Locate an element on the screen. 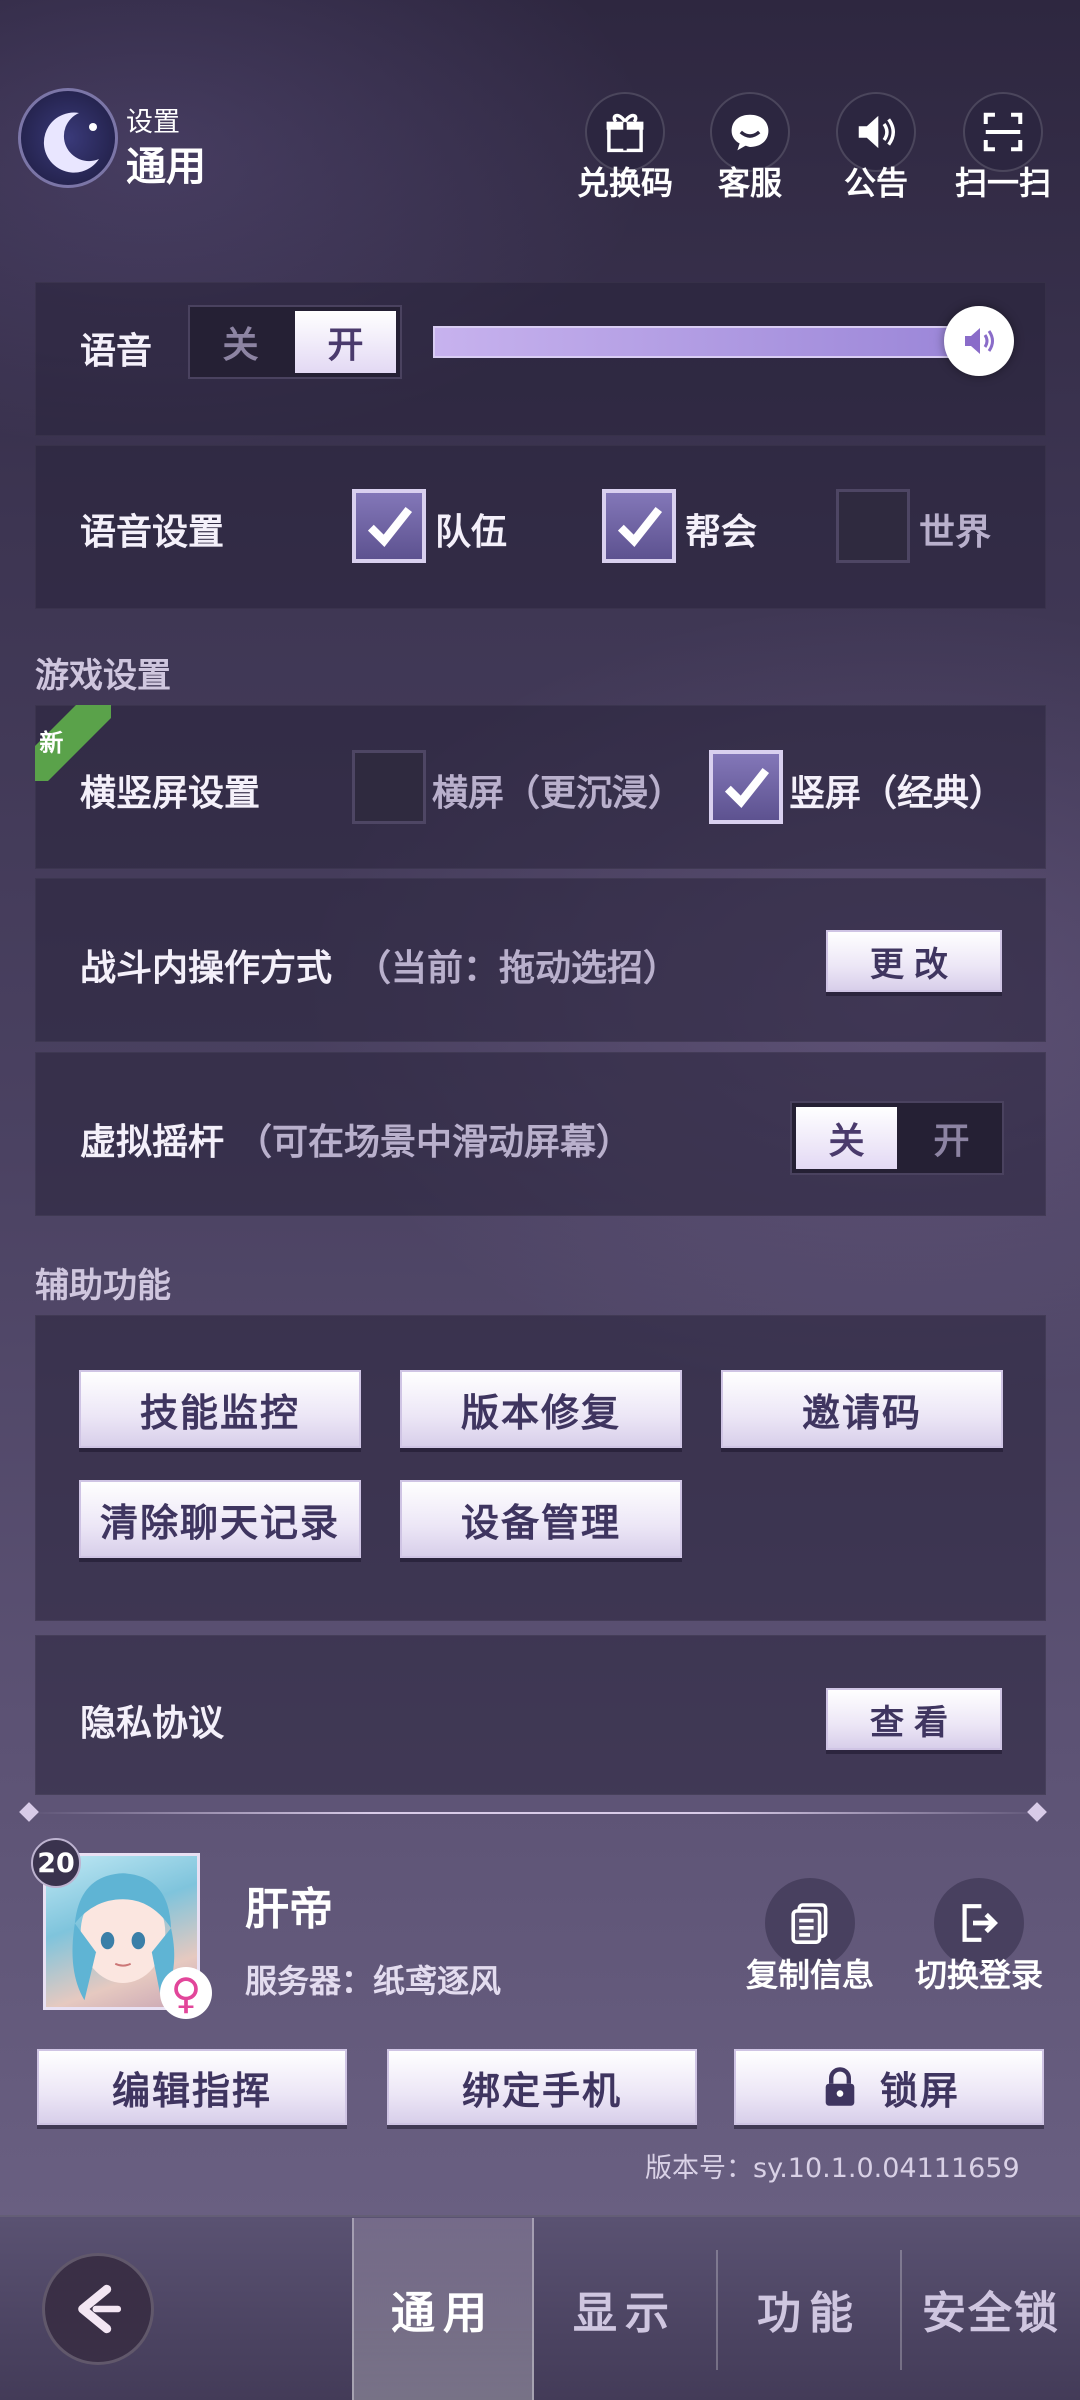 The width and height of the screenshot is (1080, 2400). joystick-toggle: 关 开 is located at coordinates (897, 1138).